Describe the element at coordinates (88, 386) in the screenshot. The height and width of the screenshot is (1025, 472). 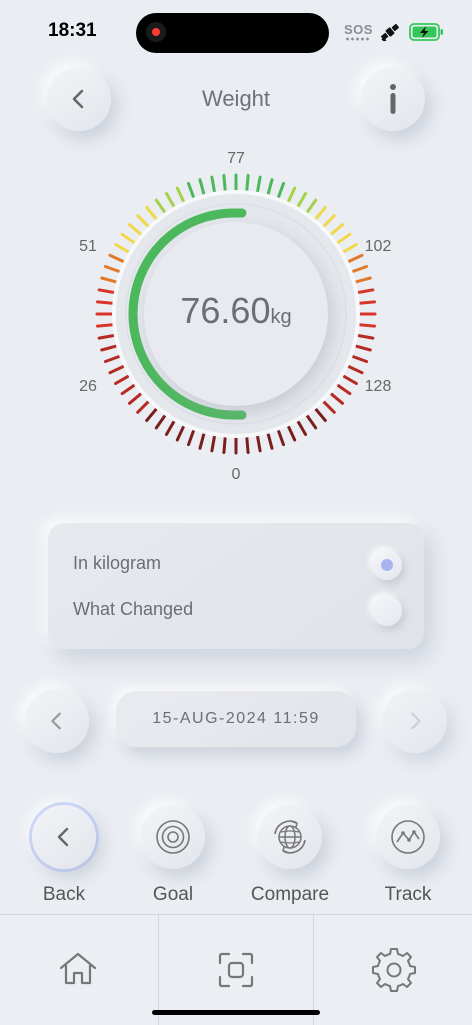
I see `scale-label-lower-left: 26` at that location.